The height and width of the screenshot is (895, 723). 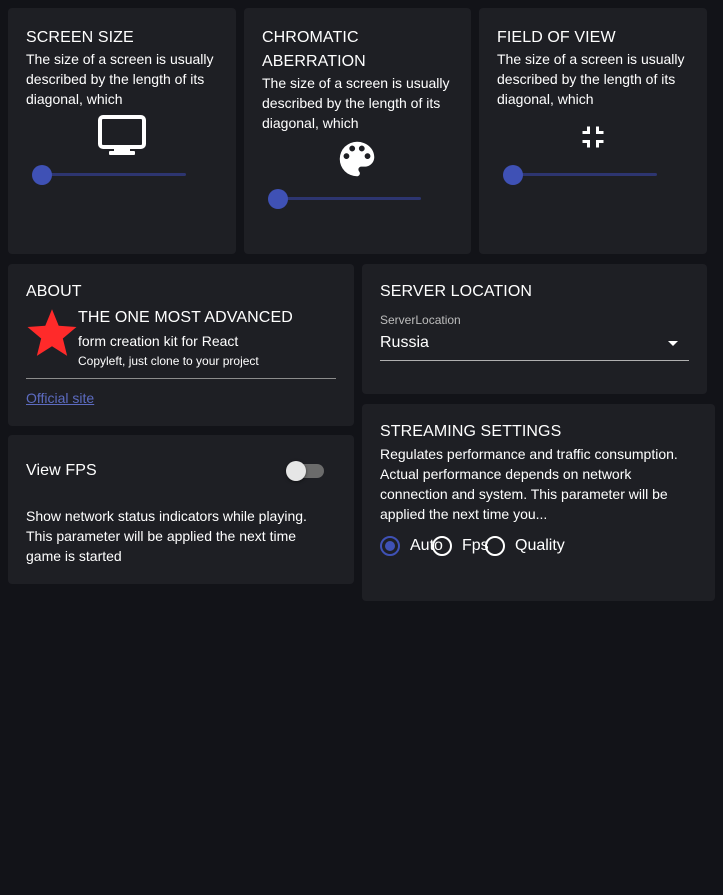 What do you see at coordinates (673, 343) in the screenshot?
I see `arrow-drop-down-icon` at bounding box center [673, 343].